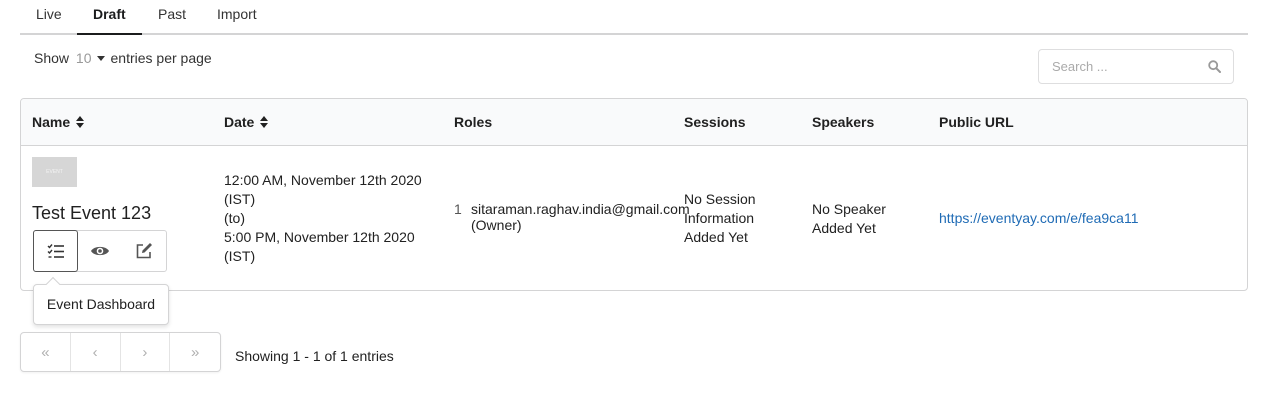 The image size is (1270, 399). I want to click on event-dashboard-tooltip: Event Dashboard, so click(101, 300).